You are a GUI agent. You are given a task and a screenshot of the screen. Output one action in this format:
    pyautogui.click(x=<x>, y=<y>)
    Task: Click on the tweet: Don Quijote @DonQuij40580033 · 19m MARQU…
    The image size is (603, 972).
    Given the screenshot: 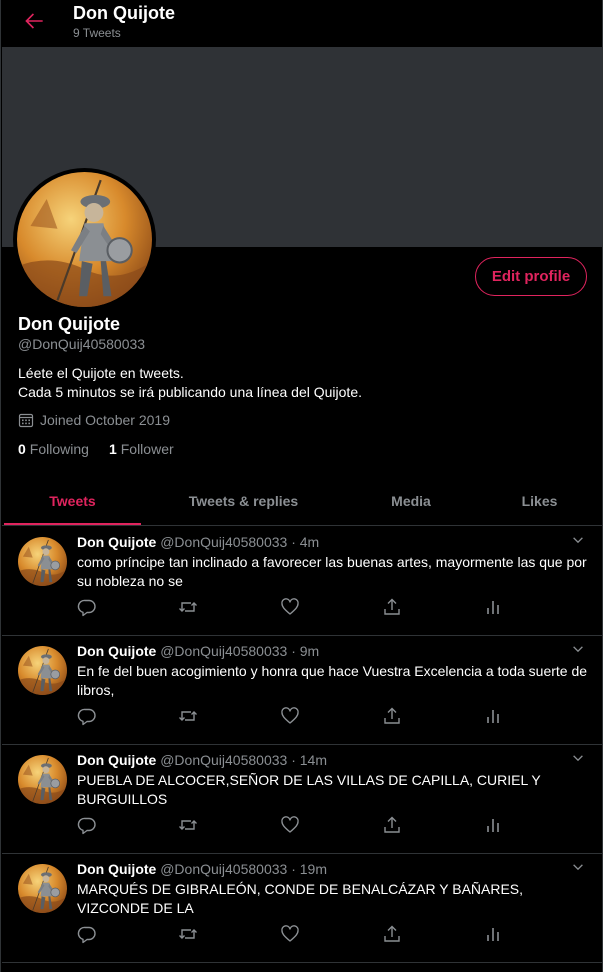 What is the action you would take?
    pyautogui.click(x=302, y=908)
    